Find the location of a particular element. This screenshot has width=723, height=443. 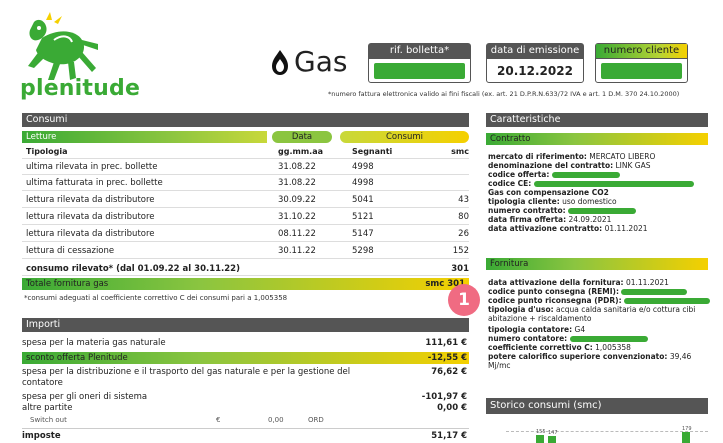

switch-out-code: ORD is located at coordinates (316, 420).